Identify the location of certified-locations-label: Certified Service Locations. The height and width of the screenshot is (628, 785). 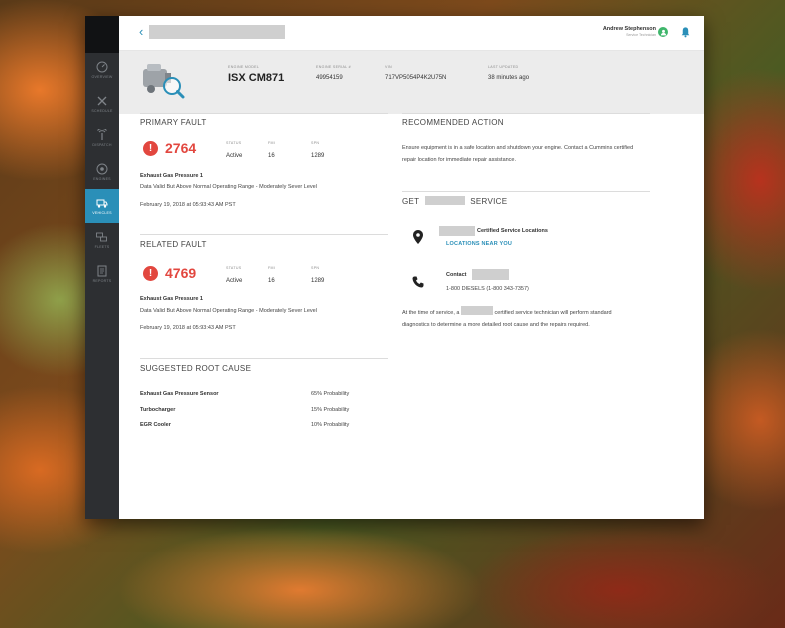
(512, 231).